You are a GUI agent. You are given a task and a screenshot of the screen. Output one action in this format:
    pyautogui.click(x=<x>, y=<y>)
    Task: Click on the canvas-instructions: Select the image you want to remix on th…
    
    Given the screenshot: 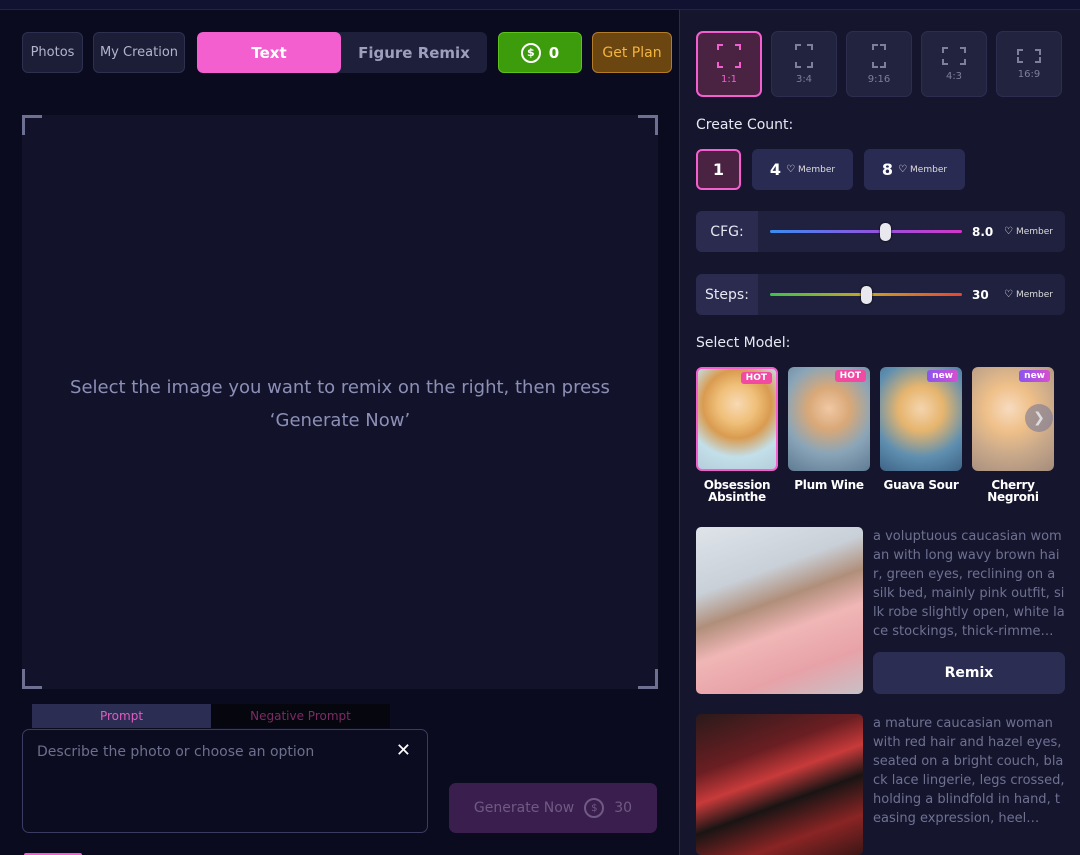 What is the action you would take?
    pyautogui.click(x=340, y=404)
    